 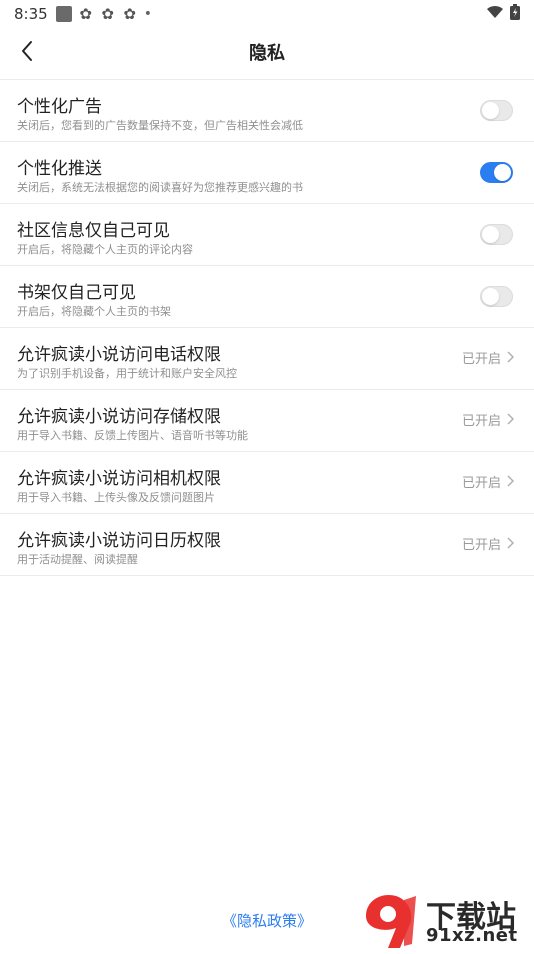 I want to click on setting-community-private: 社区信息仅自己可见 开启后，将隐藏个人主页的评论内容, so click(x=267, y=235).